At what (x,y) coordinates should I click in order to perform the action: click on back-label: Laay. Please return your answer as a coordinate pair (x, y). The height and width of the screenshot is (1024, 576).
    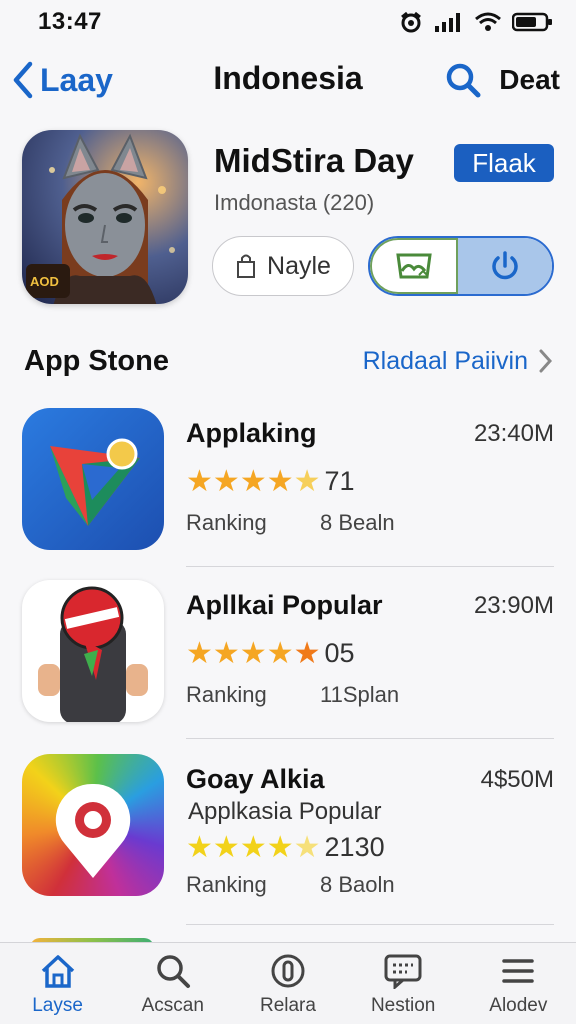
    Looking at the image, I should click on (76, 79).